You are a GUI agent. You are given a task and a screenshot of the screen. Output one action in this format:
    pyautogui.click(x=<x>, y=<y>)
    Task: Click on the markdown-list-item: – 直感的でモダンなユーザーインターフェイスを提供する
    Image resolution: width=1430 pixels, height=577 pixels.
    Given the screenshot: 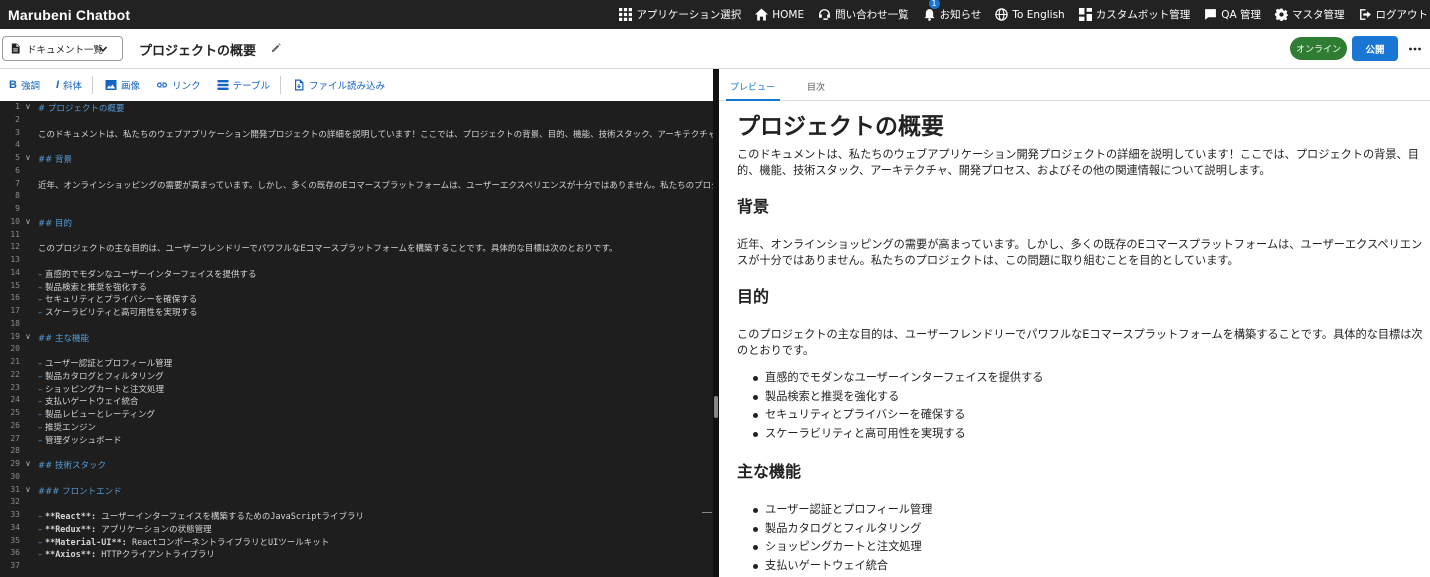 What is the action you would take?
    pyautogui.click(x=147, y=274)
    